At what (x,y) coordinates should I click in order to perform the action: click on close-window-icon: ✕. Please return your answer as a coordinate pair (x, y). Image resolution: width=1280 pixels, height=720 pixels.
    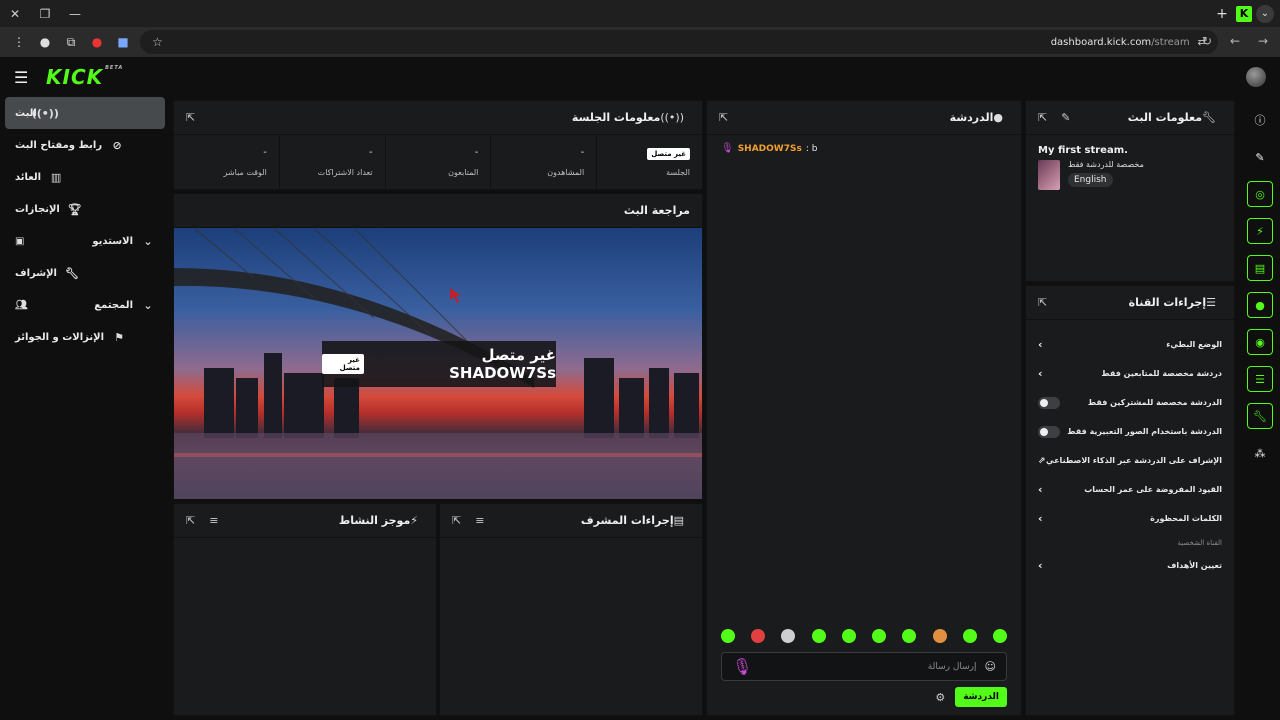
    Looking at the image, I should click on (15, 13).